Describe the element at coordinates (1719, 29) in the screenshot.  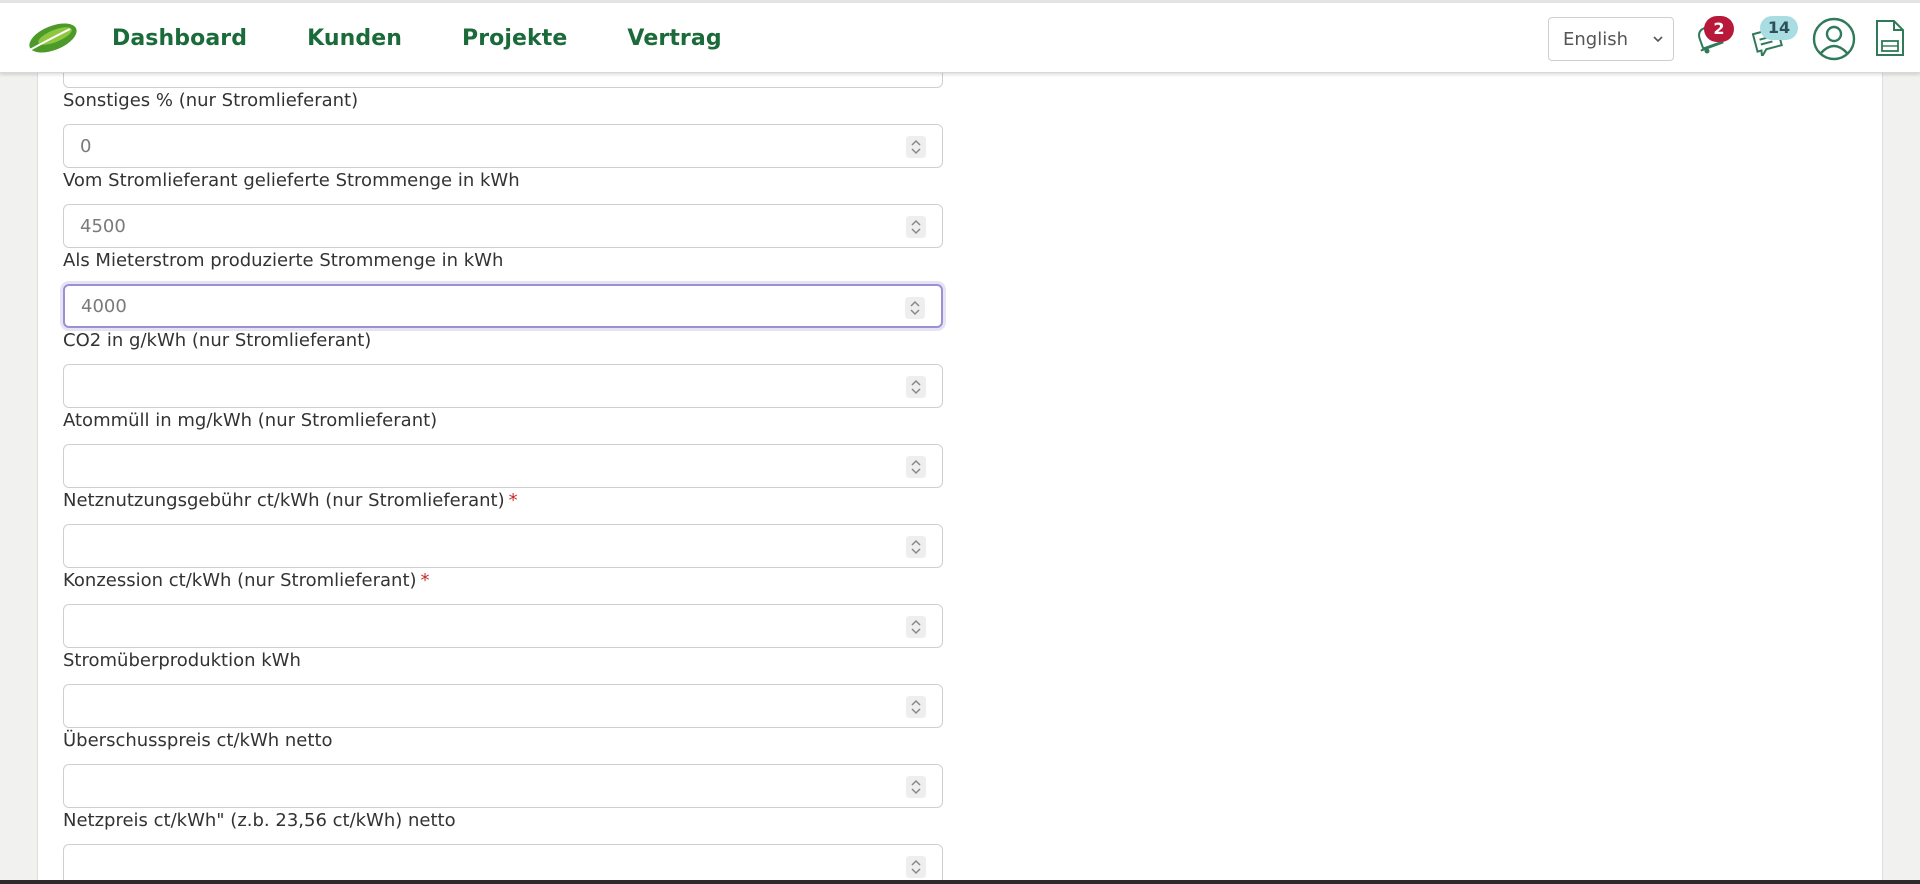
I see `notification-count-badge: 2` at that location.